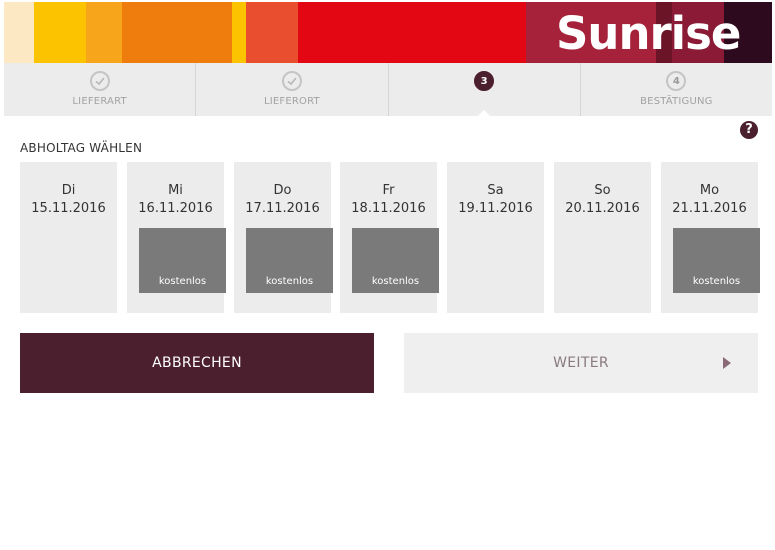 The height and width of the screenshot is (550, 775). Describe the element at coordinates (282, 208) in the screenshot. I see `day-date: 17.11.2016` at that location.